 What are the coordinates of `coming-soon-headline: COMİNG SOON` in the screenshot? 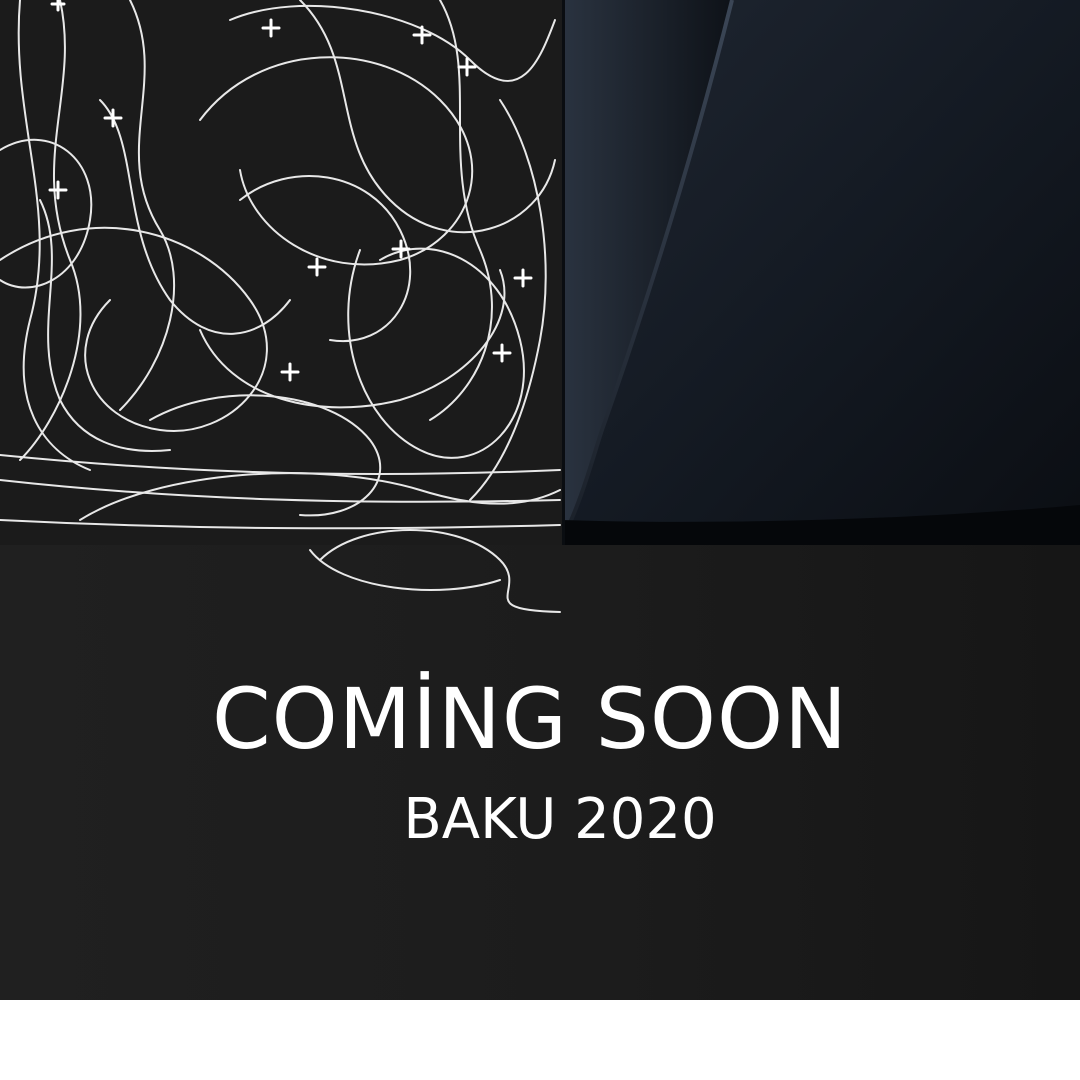 It's located at (530, 719).